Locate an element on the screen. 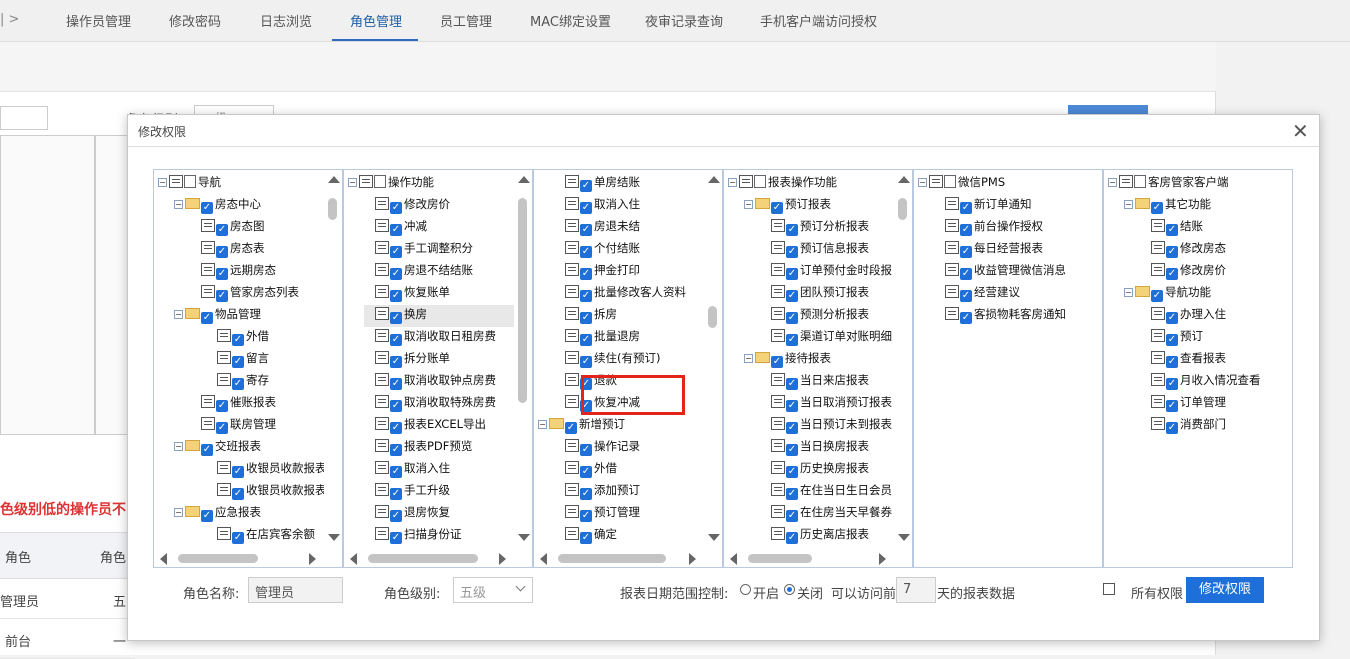 This screenshot has width=1350, height=659. tree-node: ✓ 修改房态 is located at coordinates (1183, 250).